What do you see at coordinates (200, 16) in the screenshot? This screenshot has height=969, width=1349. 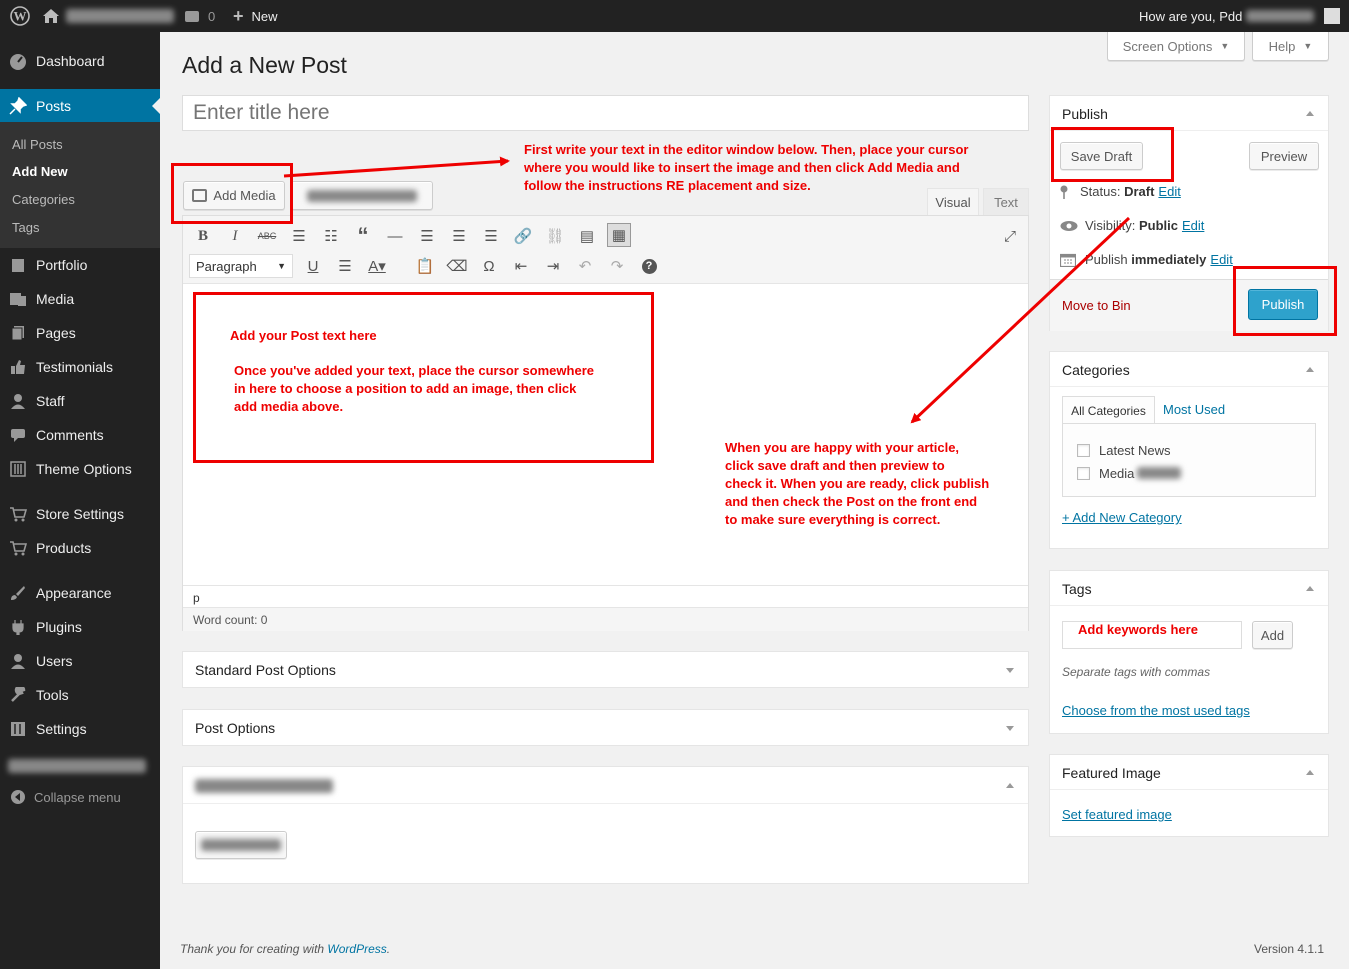 I see `comments-menu: 0` at bounding box center [200, 16].